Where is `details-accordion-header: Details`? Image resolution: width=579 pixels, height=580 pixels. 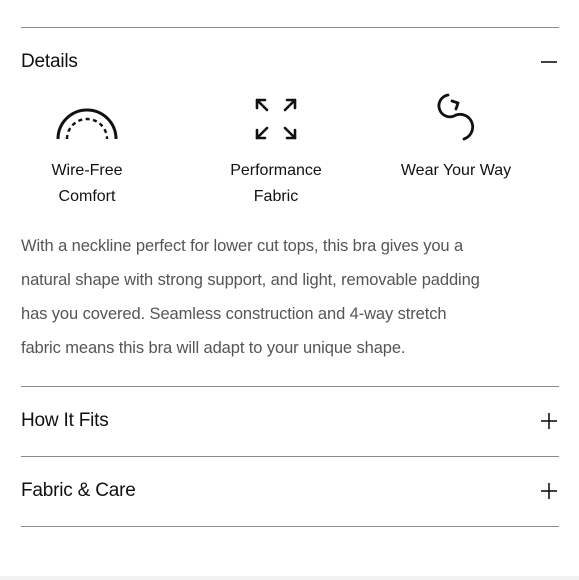 details-accordion-header: Details is located at coordinates (290, 62).